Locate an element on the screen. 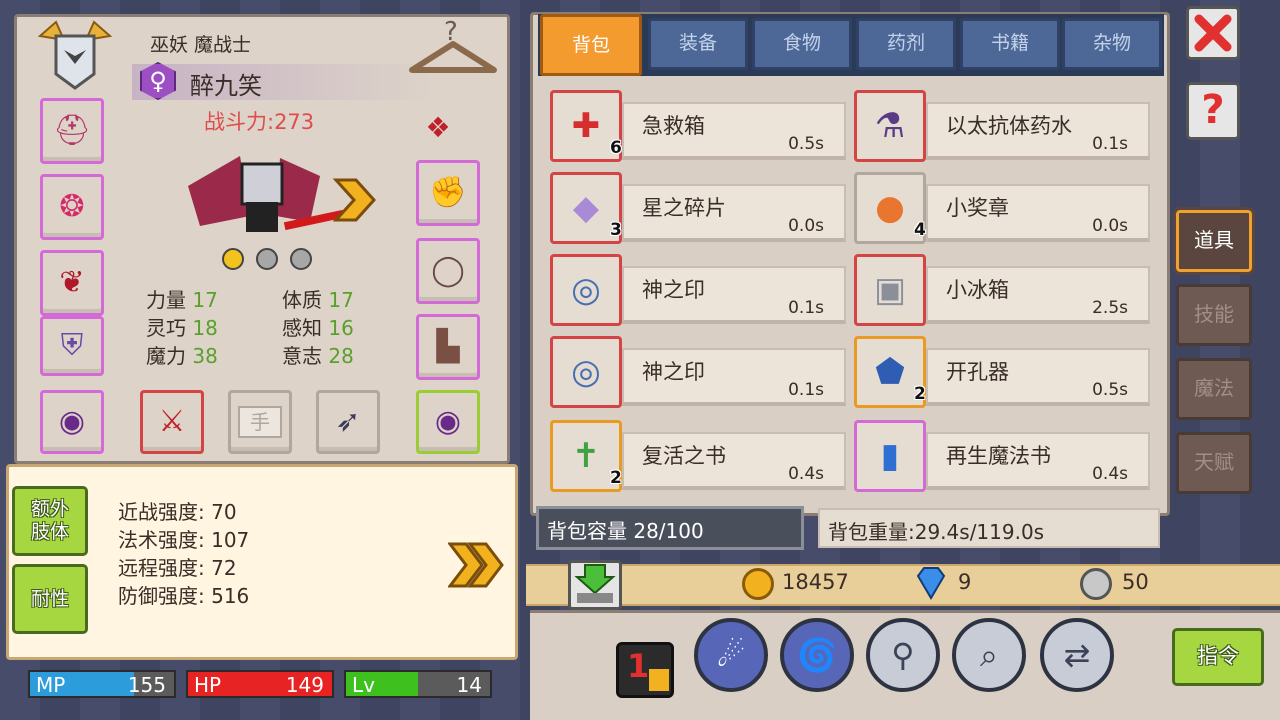 The width and height of the screenshot is (1280, 720). mp-bar: MP 155 is located at coordinates (102, 684).